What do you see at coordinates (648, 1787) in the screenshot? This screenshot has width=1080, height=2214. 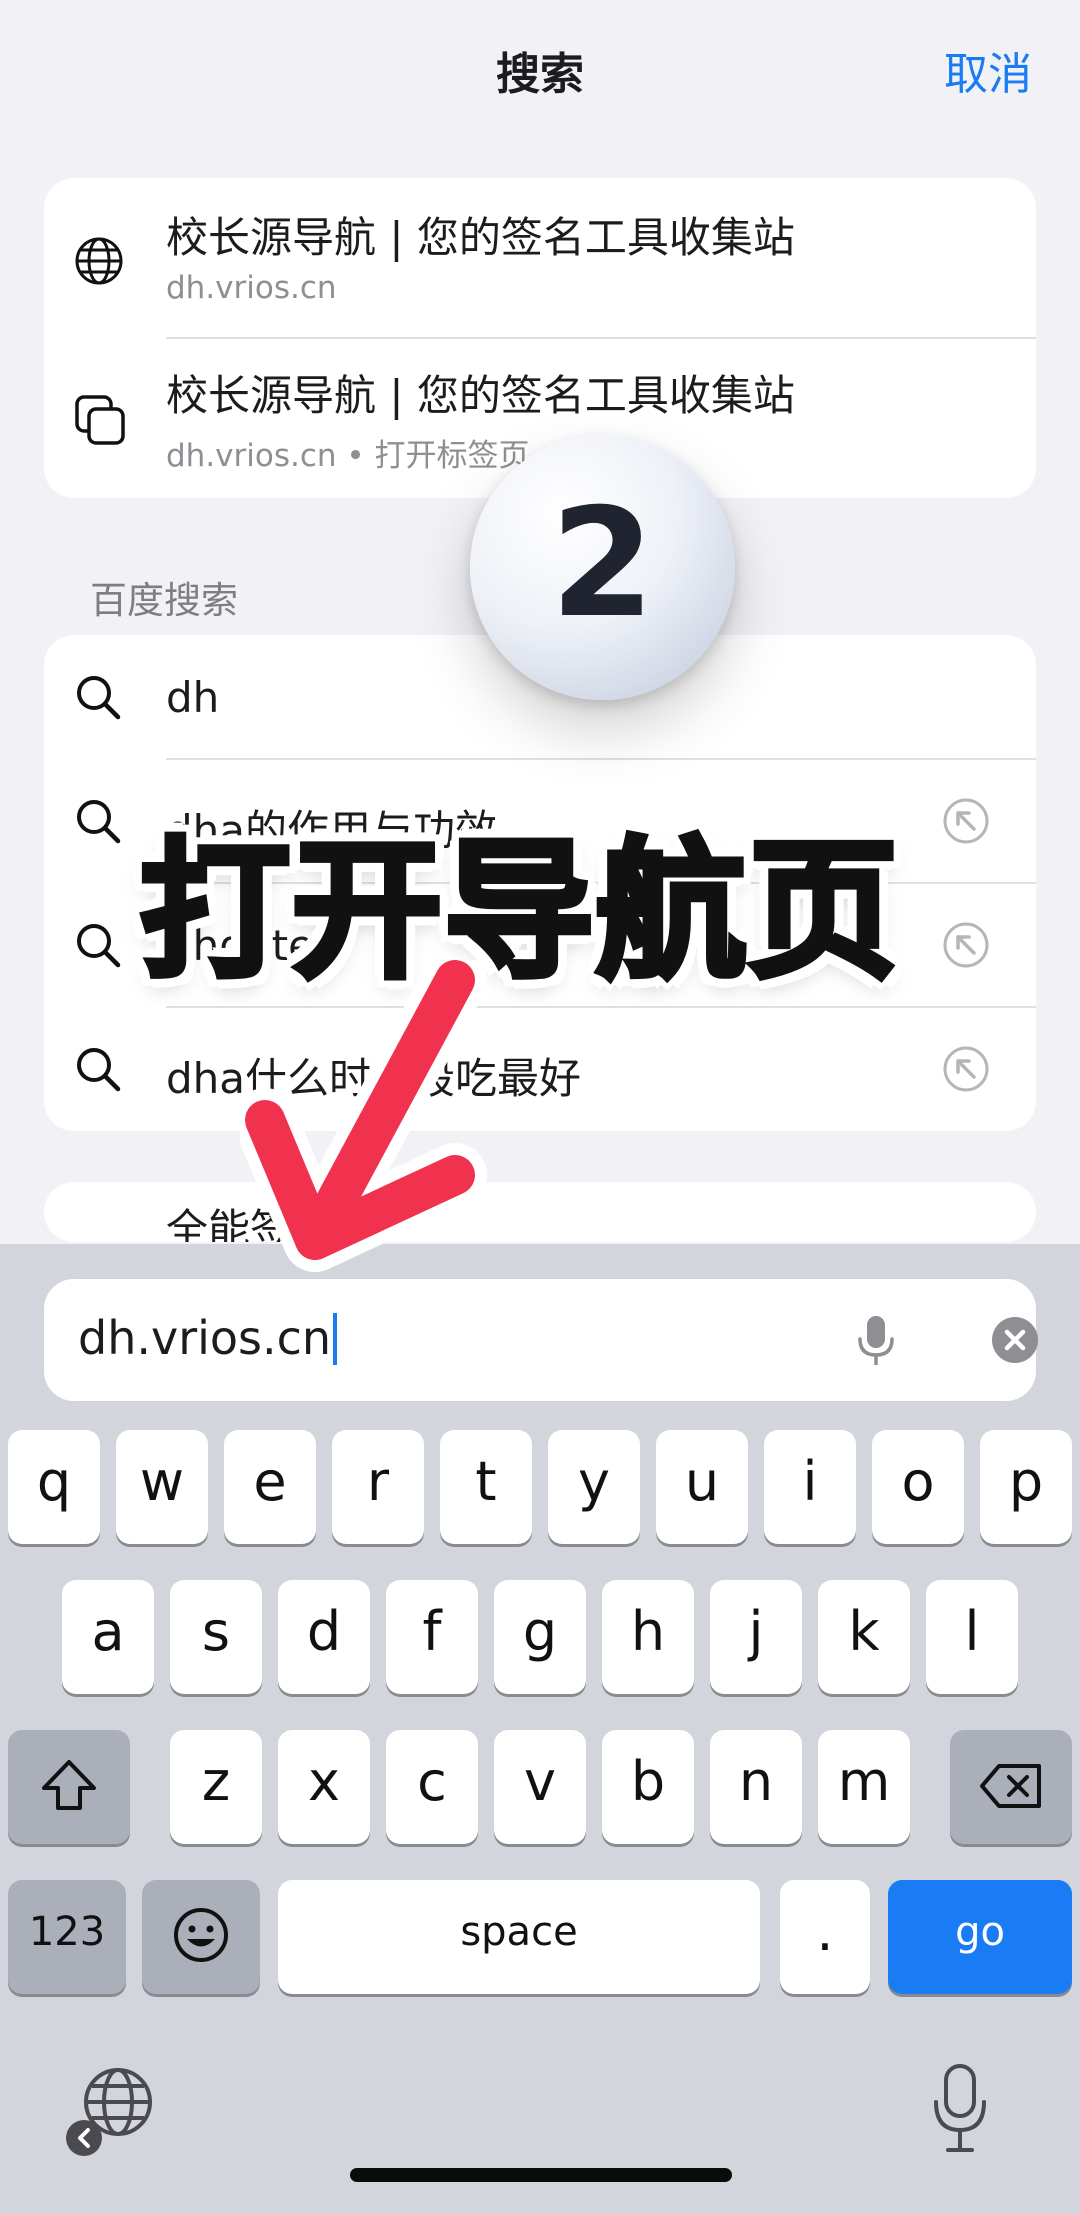 I see `key-b: b` at bounding box center [648, 1787].